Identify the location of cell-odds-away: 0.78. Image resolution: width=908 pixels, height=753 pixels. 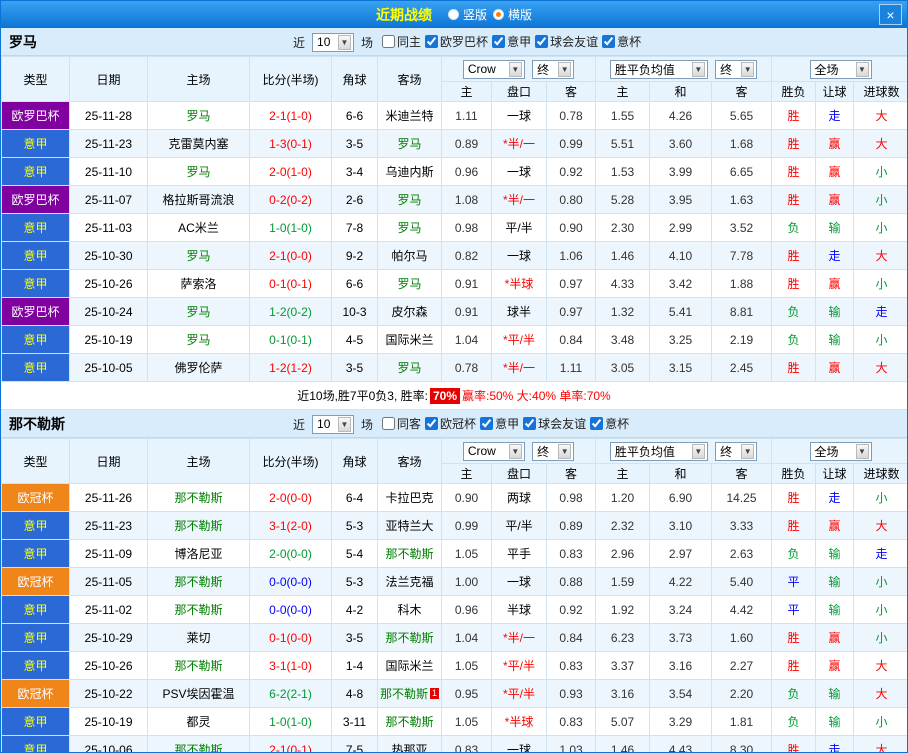
(571, 115).